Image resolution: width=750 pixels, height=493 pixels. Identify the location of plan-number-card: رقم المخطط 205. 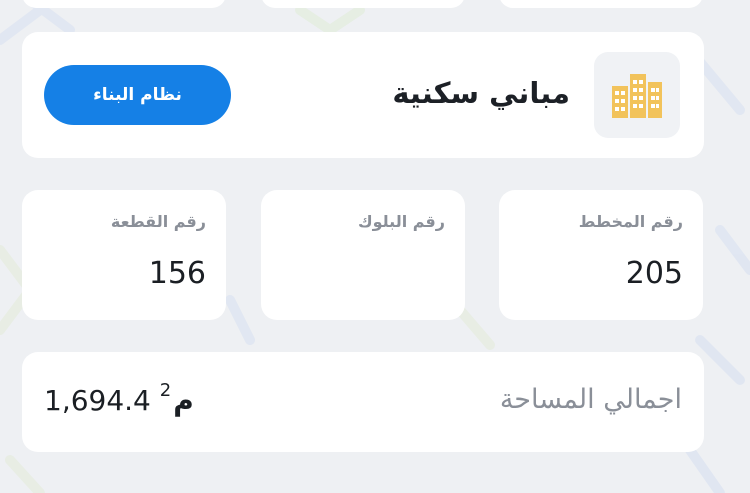
(601, 255).